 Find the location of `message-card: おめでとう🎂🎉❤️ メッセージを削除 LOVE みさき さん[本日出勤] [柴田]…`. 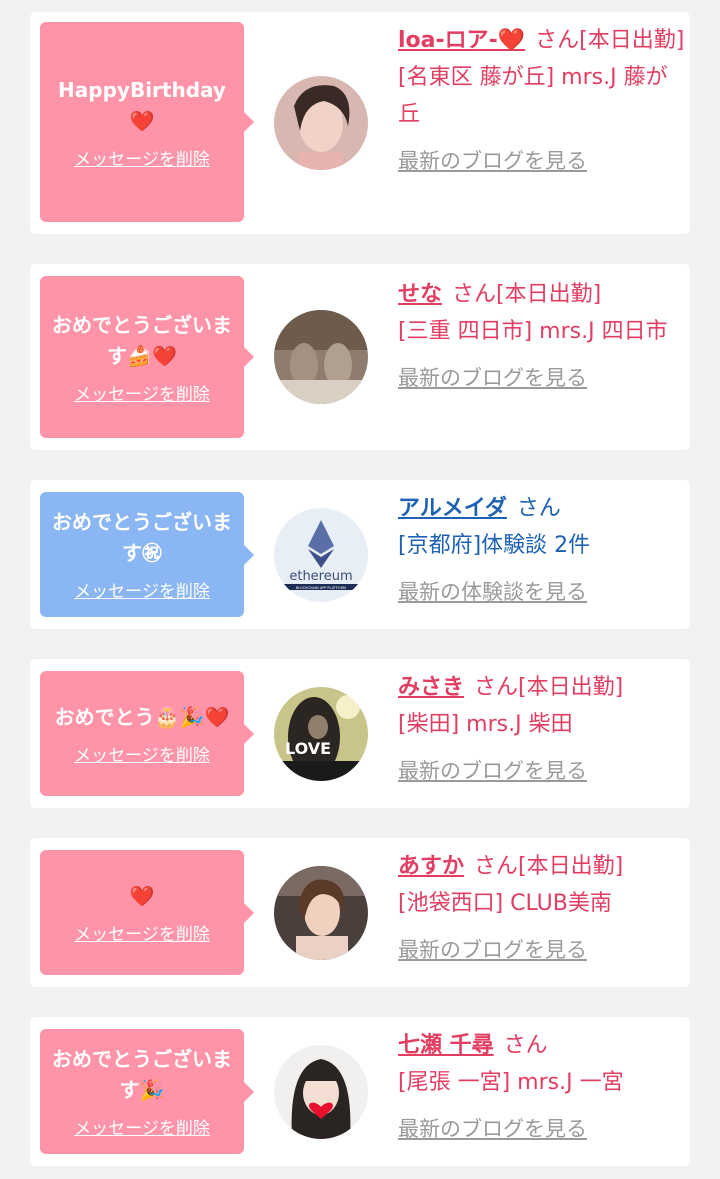

message-card: おめでとう🎂🎉❤️ メッセージを削除 LOVE みさき さん[本日出勤] [柴田]… is located at coordinates (360, 733).